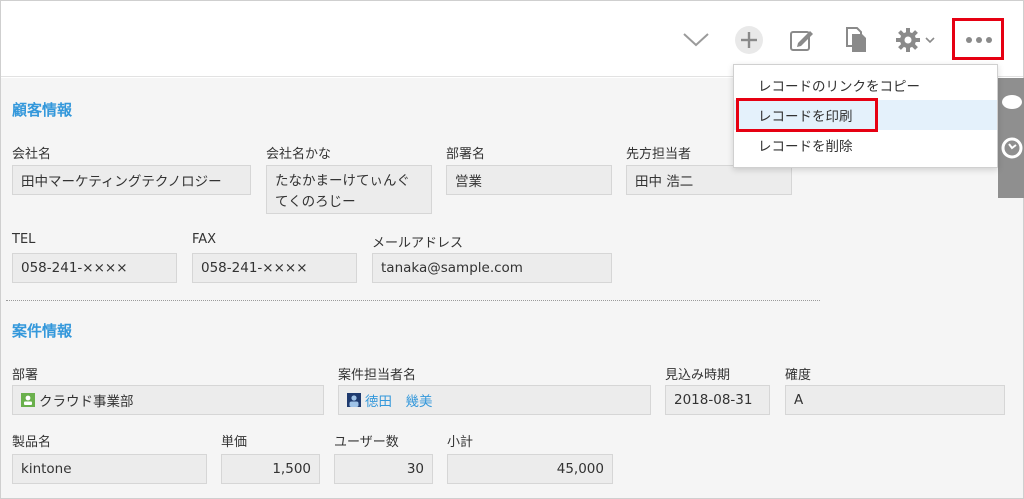 This screenshot has height=499, width=1024. What do you see at coordinates (299, 154) in the screenshot?
I see `company-kana-label: 会社名かな` at bounding box center [299, 154].